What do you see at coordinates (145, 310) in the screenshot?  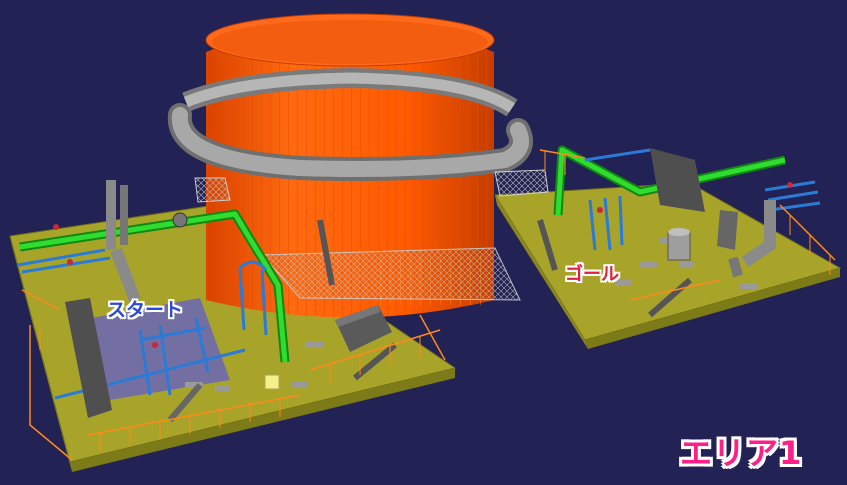 I see `start-label: スタート` at bounding box center [145, 310].